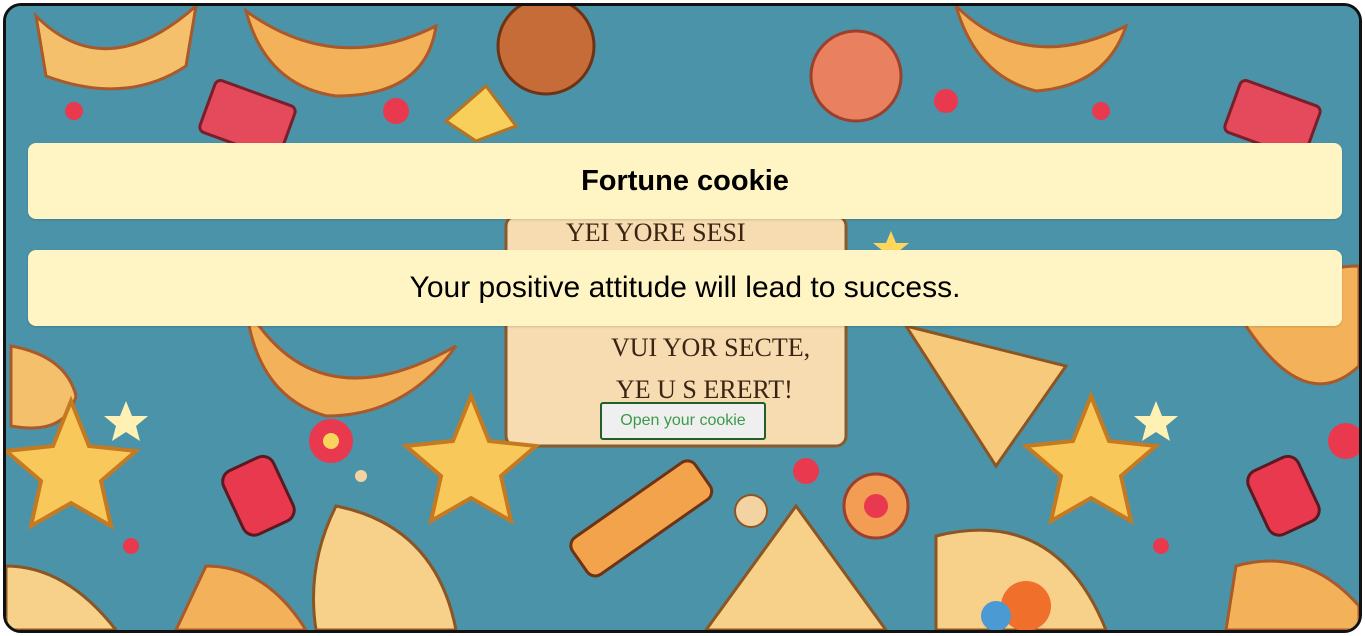 The height and width of the screenshot is (636, 1365). What do you see at coordinates (656, 232) in the screenshot?
I see `svg-text: YEI YORE SESI` at bounding box center [656, 232].